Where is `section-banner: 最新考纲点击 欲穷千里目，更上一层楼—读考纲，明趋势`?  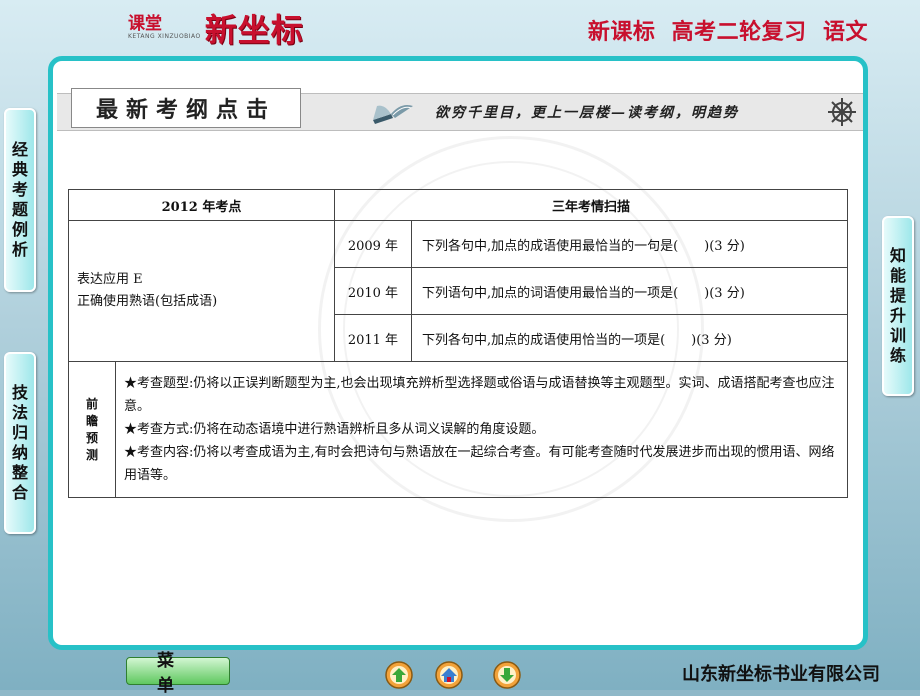
section-banner: 最新考纲点击 欲穷千里目，更上一层楼—读考纲，明趋势 is located at coordinates (460, 109).